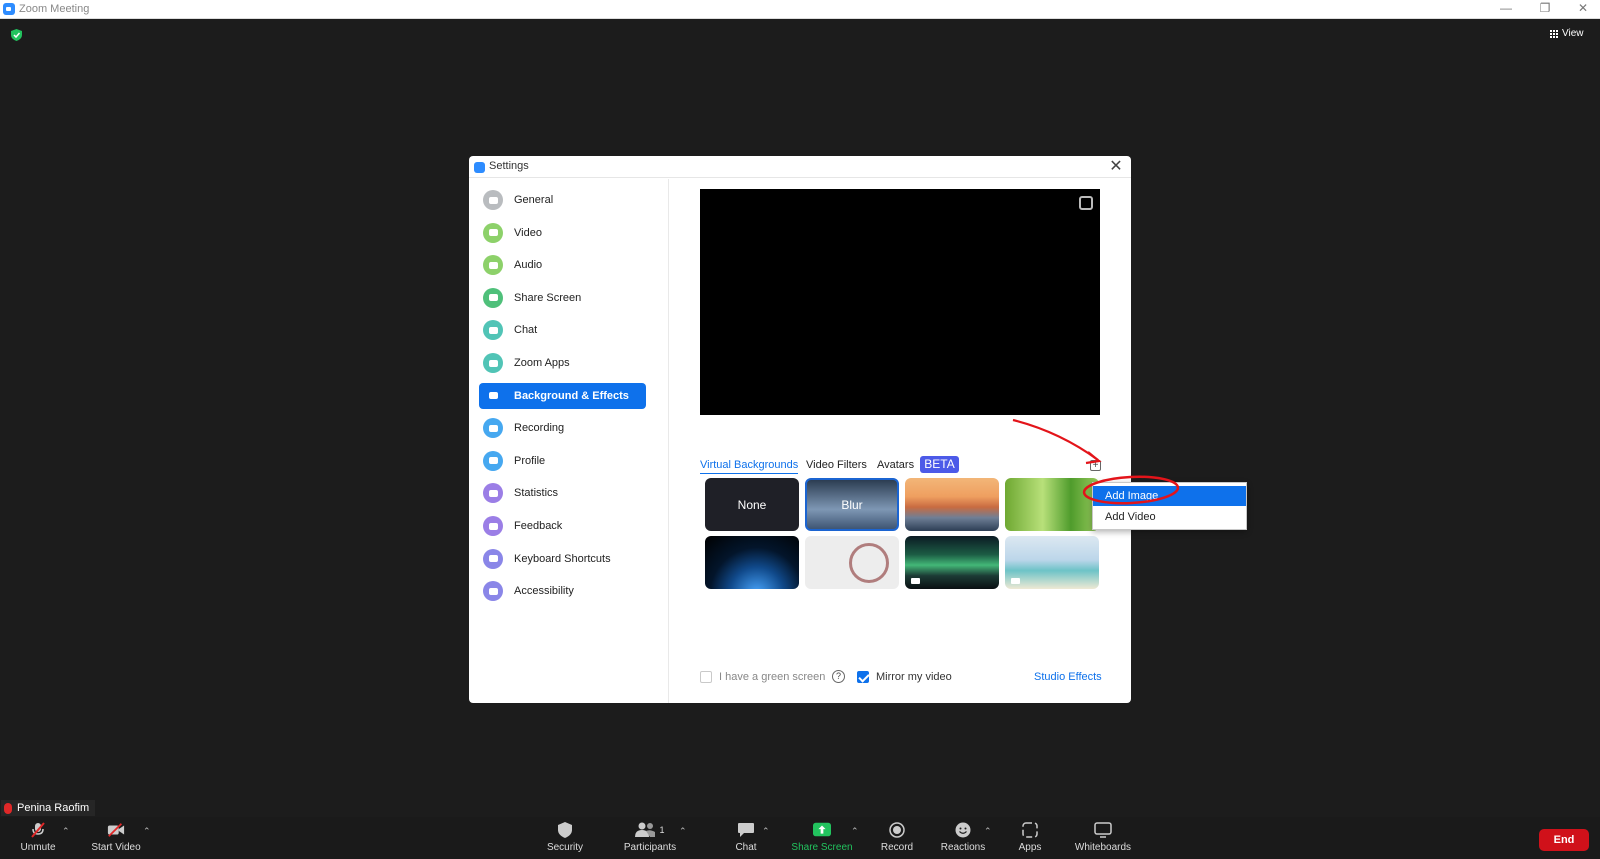 This screenshot has width=1600, height=859. I want to click on background-earth-tile, so click(752, 562).